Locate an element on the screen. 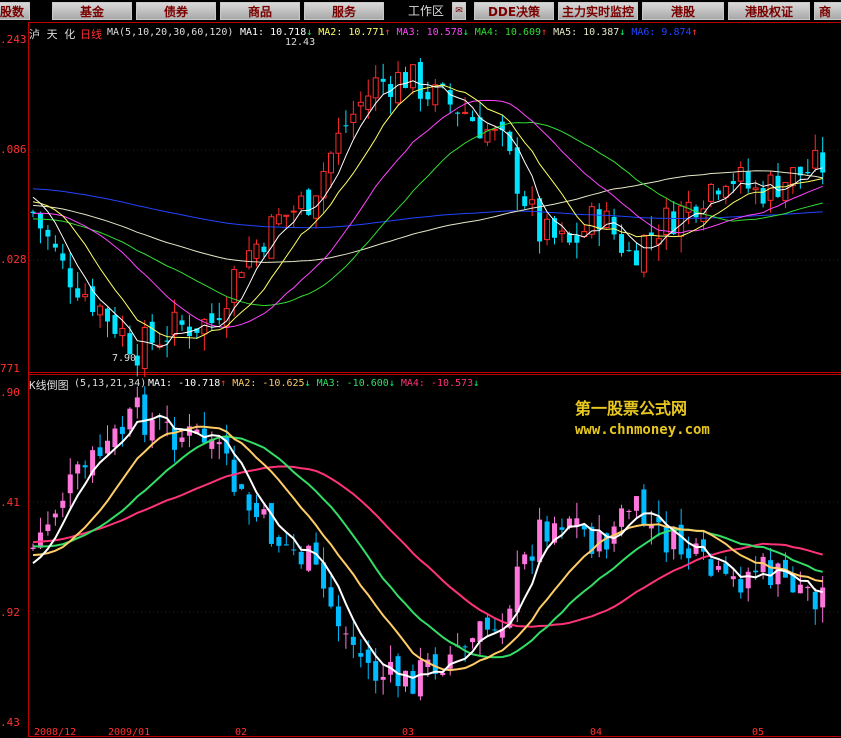  tab-hk-warrants: 港股权证 is located at coordinates (769, 11).